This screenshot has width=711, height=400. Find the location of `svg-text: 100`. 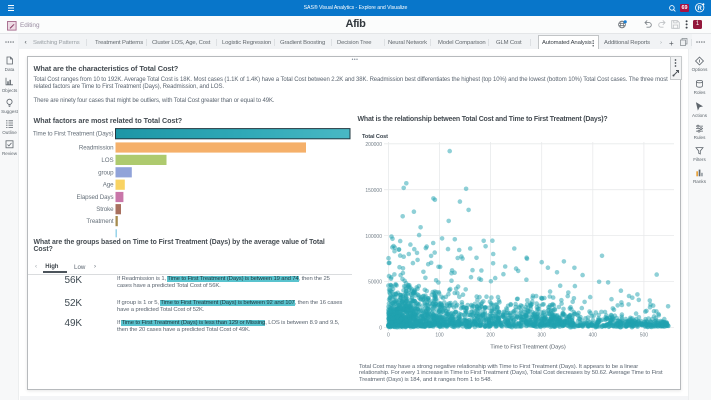

svg-text: 100 is located at coordinates (439, 336).